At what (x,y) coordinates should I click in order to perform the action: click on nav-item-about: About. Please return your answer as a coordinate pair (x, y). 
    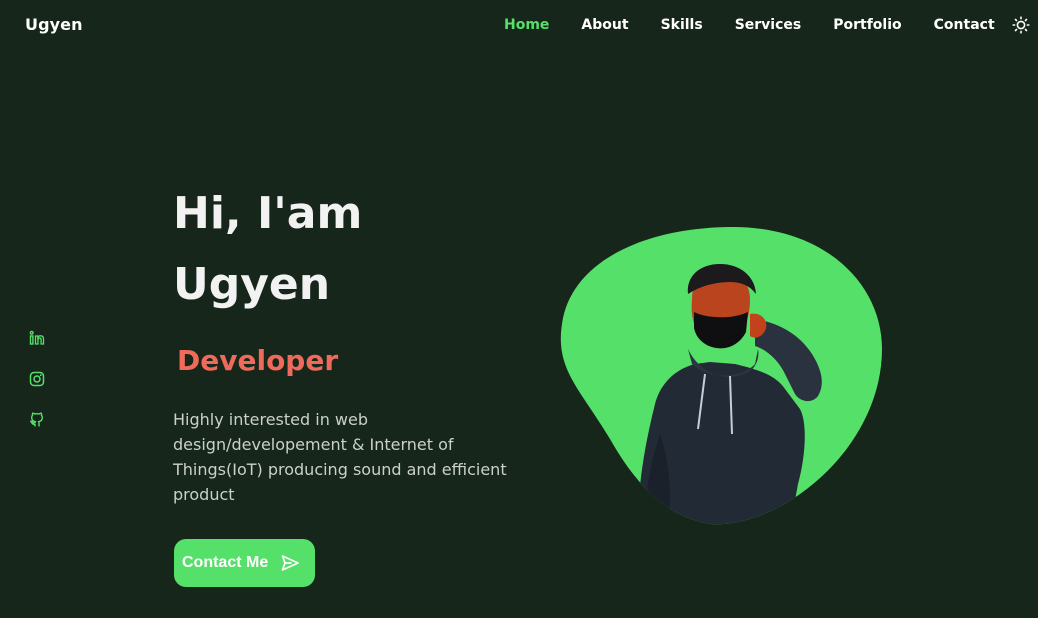
    Looking at the image, I should click on (604, 25).